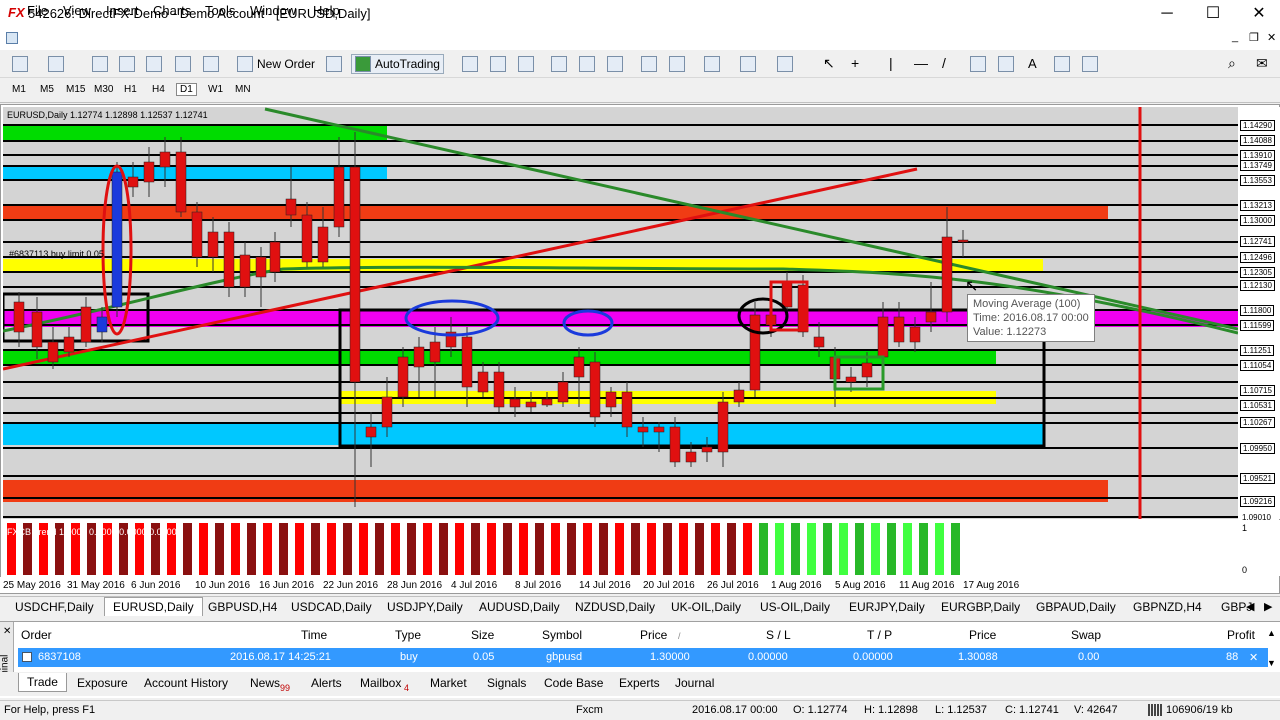 The image size is (1280, 720). I want to click on tab-news: News, so click(265, 683).